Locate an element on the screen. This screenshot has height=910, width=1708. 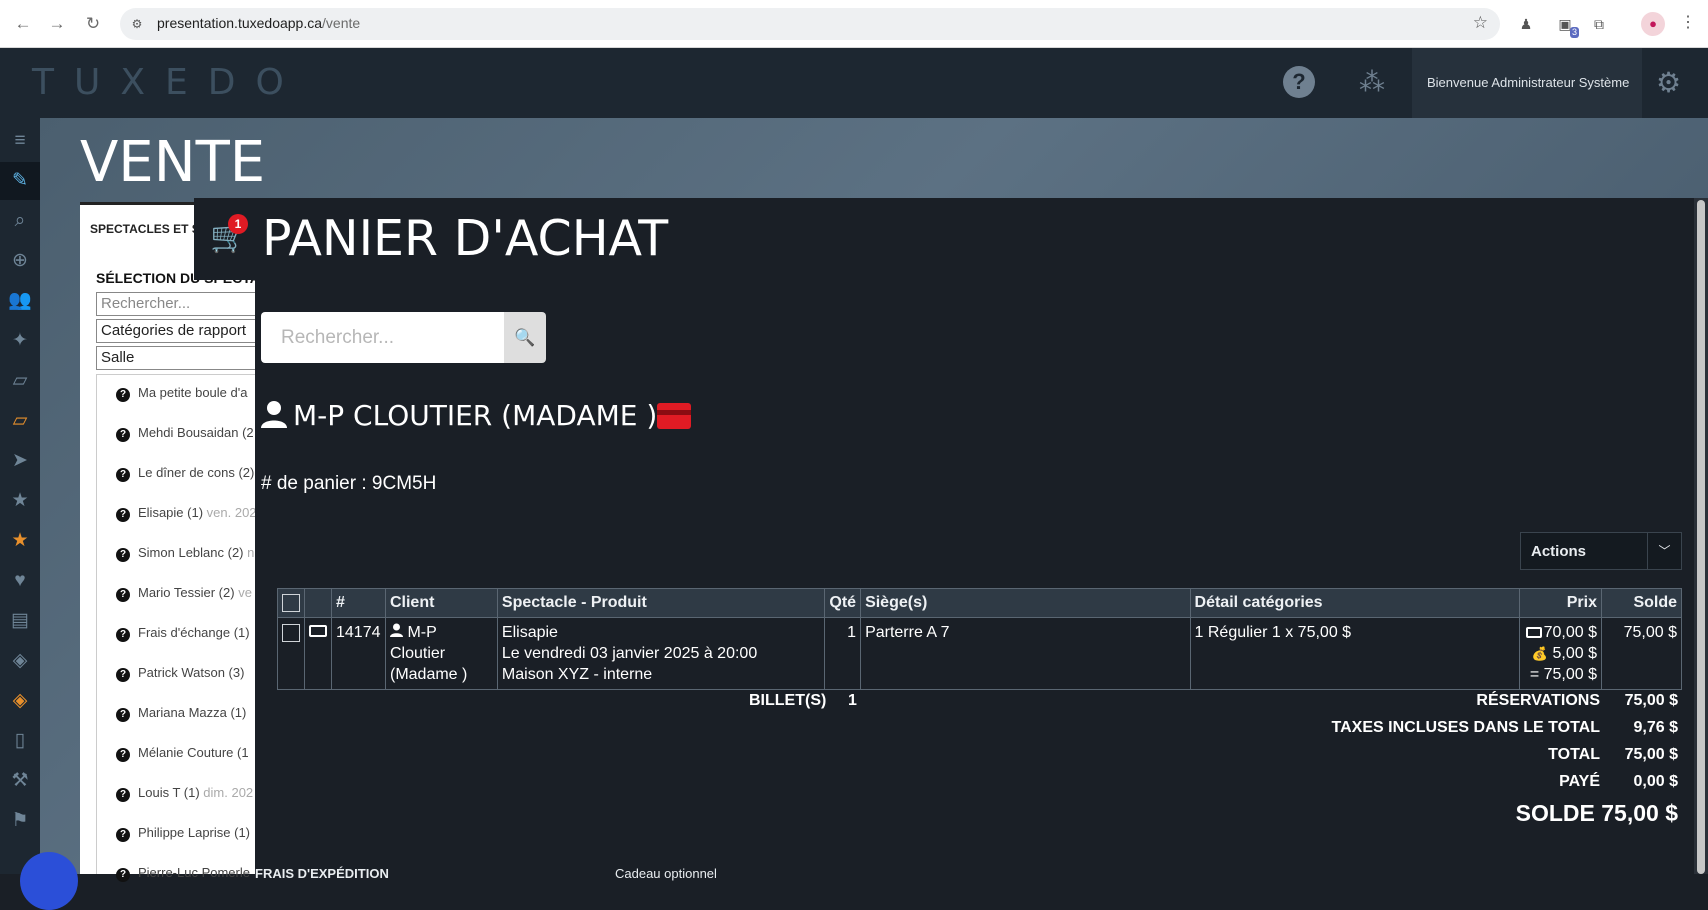
search-icon: ⌕ is located at coordinates (20, 221).